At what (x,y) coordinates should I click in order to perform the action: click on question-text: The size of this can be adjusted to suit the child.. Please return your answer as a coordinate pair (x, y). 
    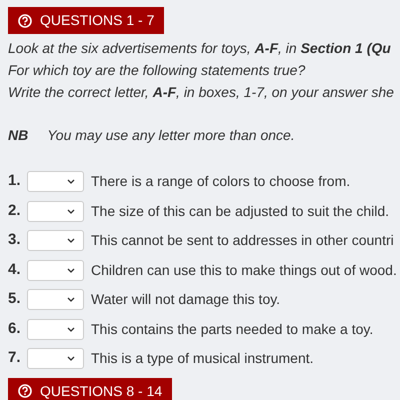
    Looking at the image, I should click on (240, 211).